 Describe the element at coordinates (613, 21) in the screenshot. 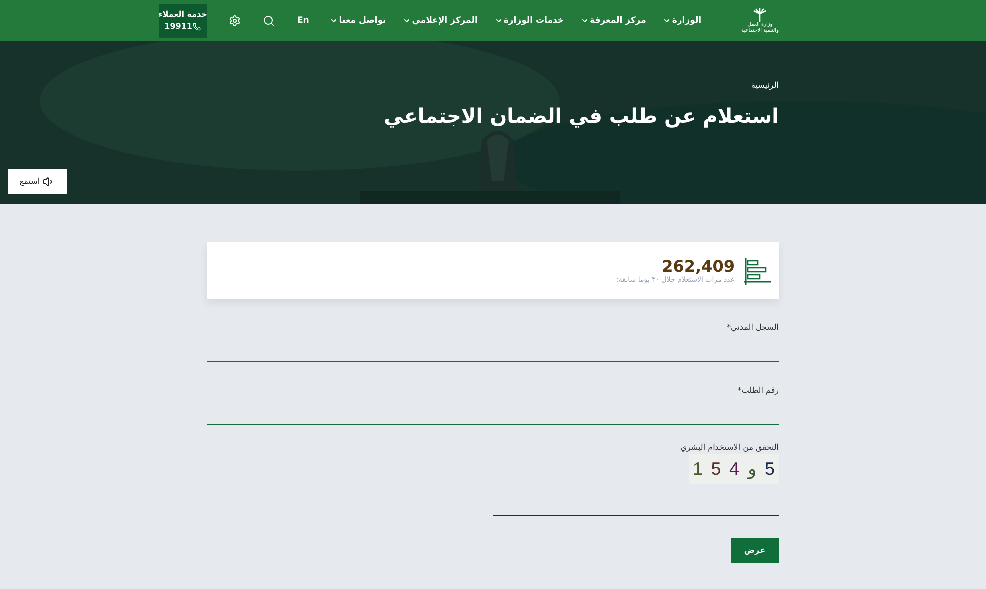

I see `nav-link: مركز المعرفة` at that location.